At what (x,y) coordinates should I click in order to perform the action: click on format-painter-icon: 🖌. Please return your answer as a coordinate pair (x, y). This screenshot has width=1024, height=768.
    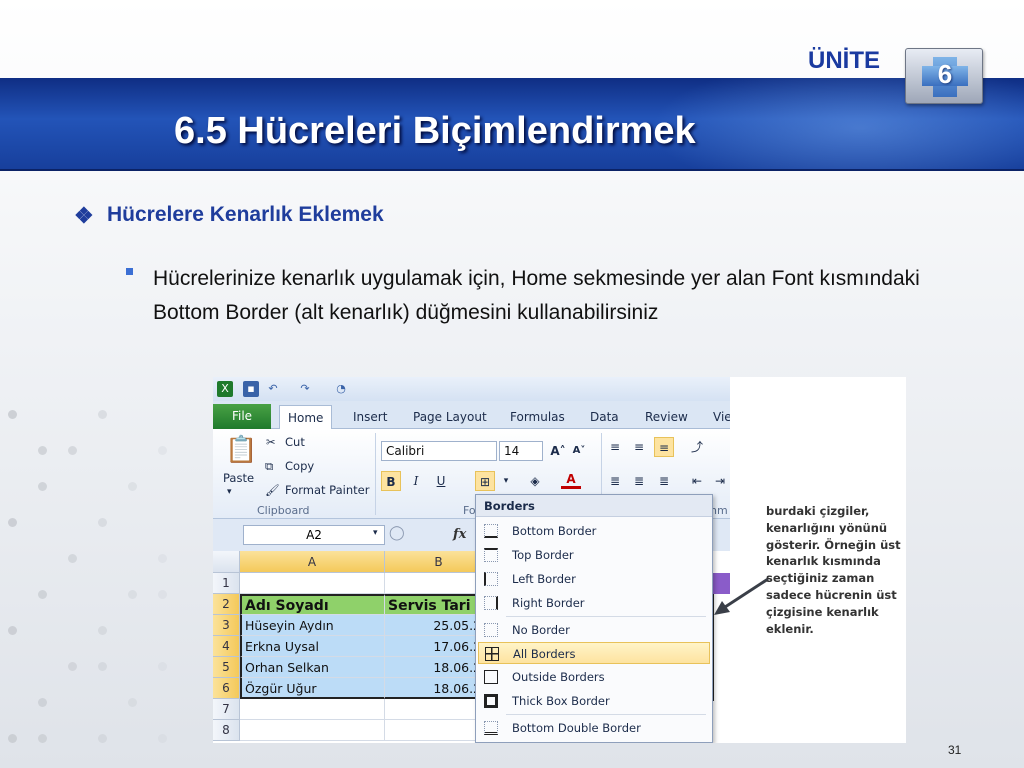
    Looking at the image, I should click on (272, 490).